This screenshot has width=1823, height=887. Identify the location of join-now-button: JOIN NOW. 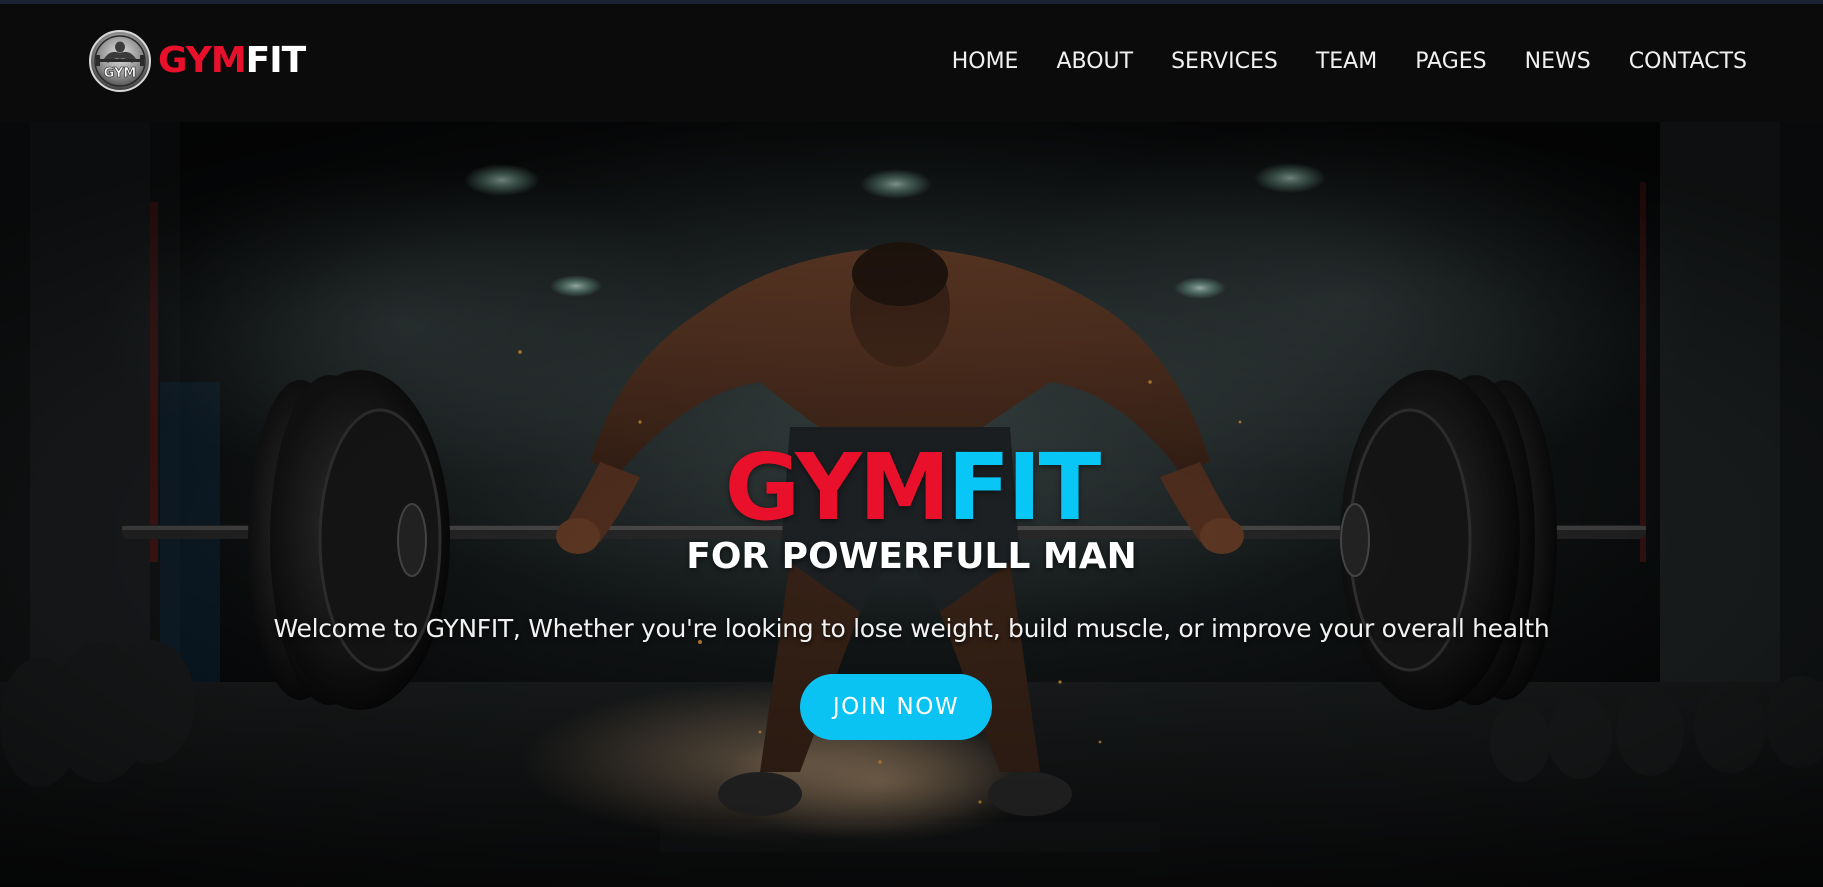
(896, 707).